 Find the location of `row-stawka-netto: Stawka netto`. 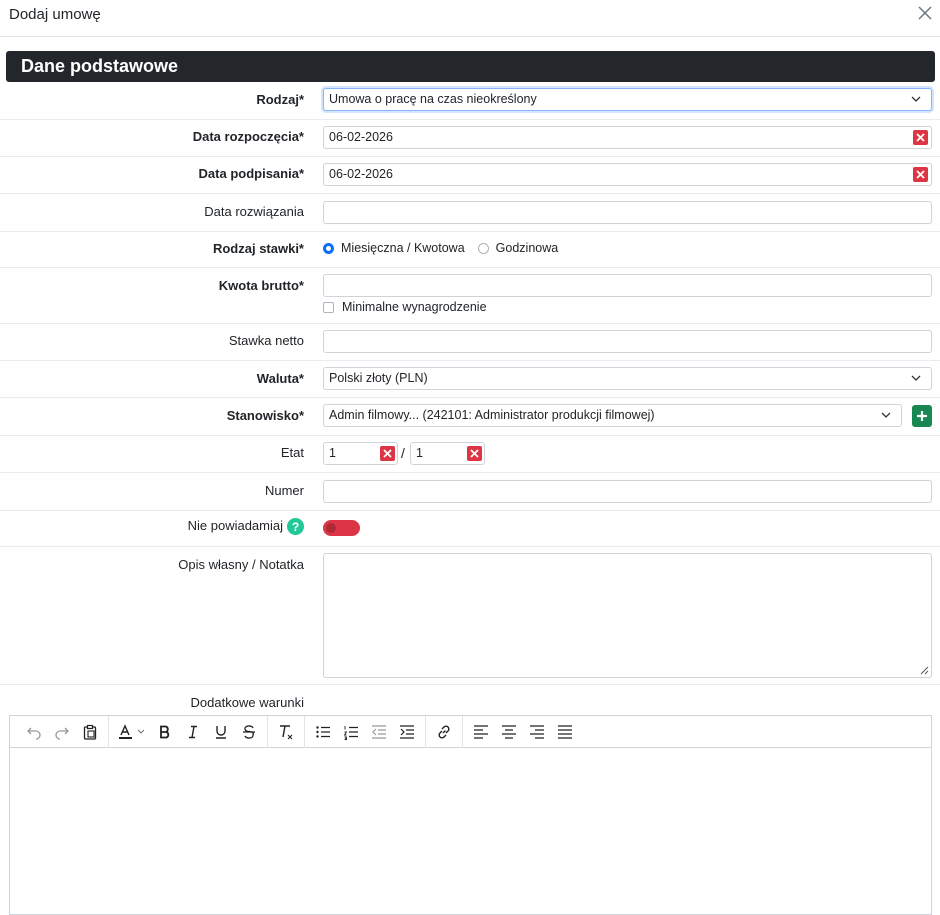

row-stawka-netto: Stawka netto is located at coordinates (470, 342).